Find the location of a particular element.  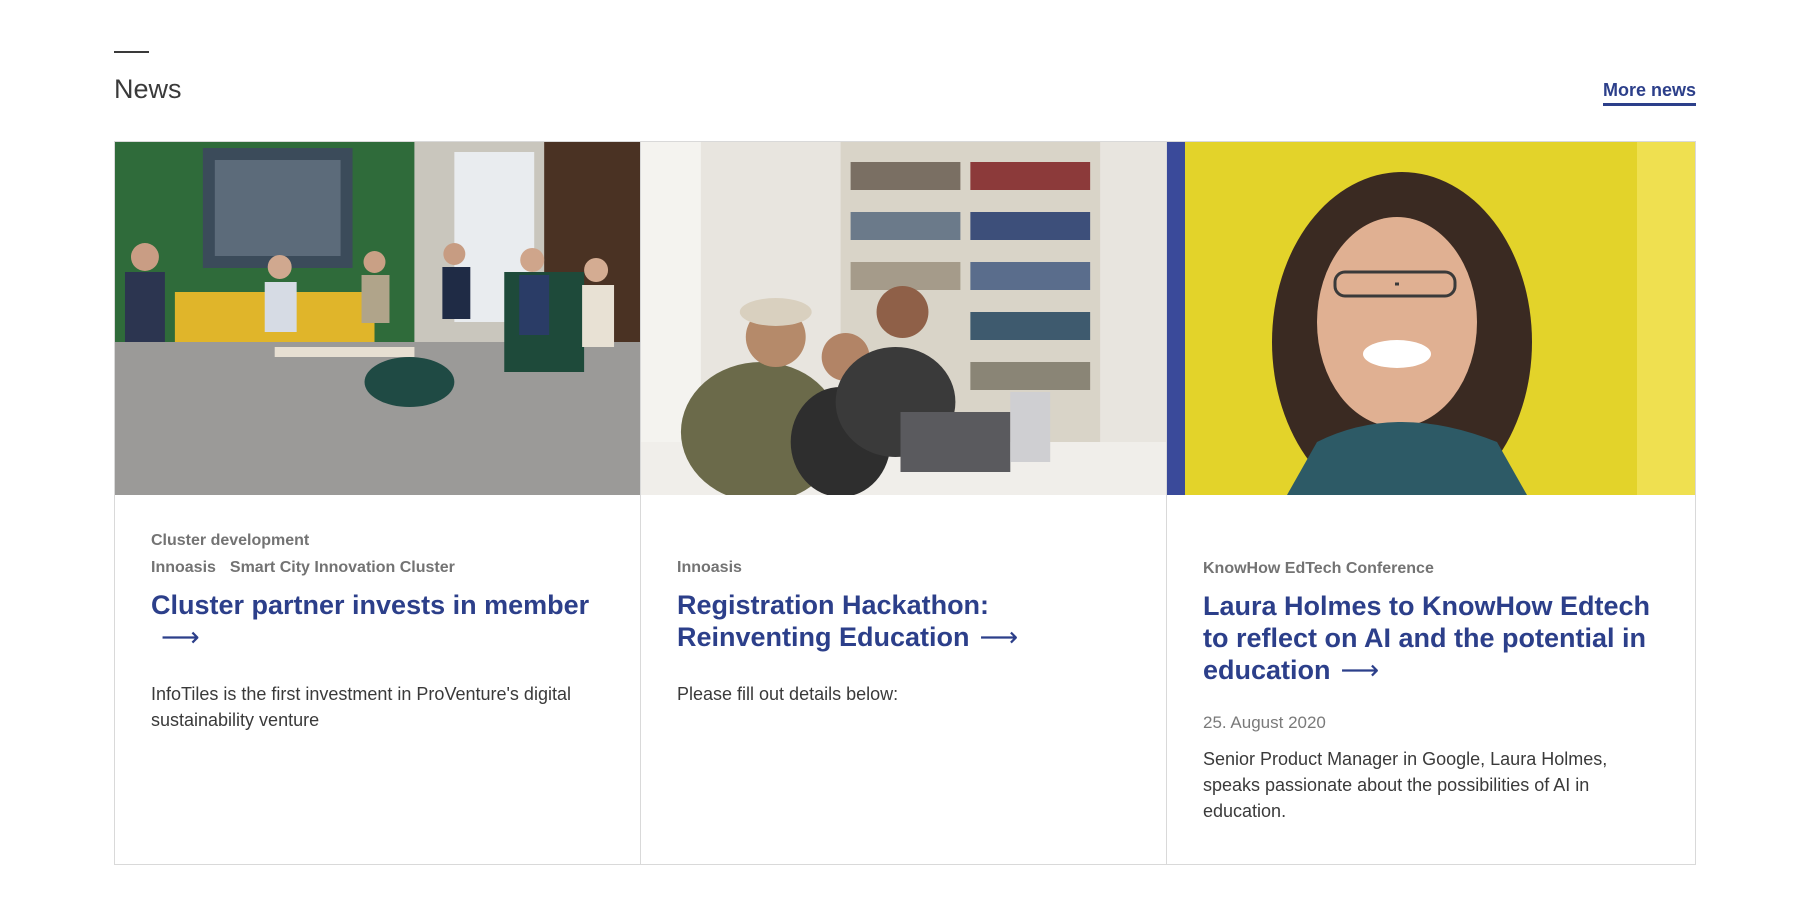

portrait-woman-photo is located at coordinates (1431, 318).